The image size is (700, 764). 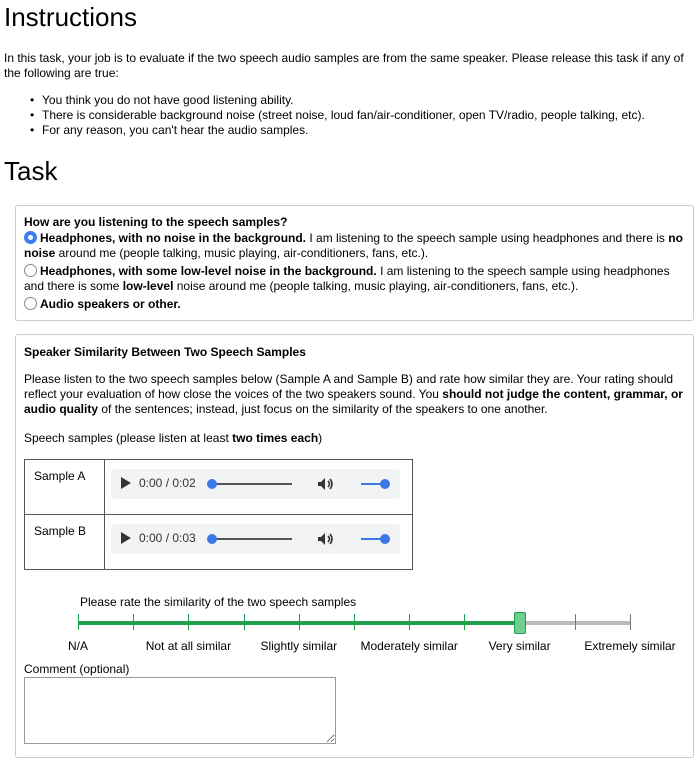 What do you see at coordinates (128, 438) in the screenshot?
I see `samples-text: Speech samples (please listen at least` at bounding box center [128, 438].